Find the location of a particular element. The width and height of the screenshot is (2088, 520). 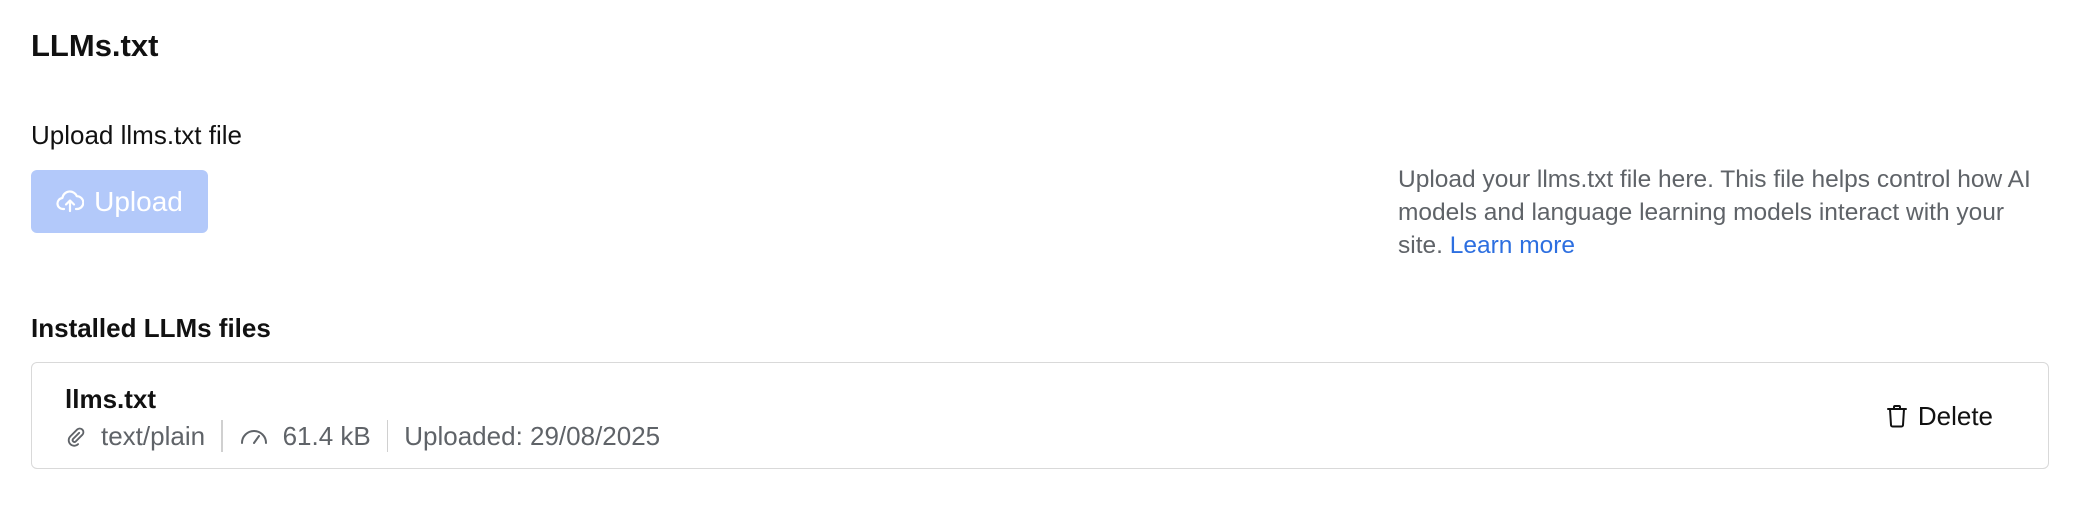

file-uploaded: Uploaded: 29/08/2025 is located at coordinates (532, 436).